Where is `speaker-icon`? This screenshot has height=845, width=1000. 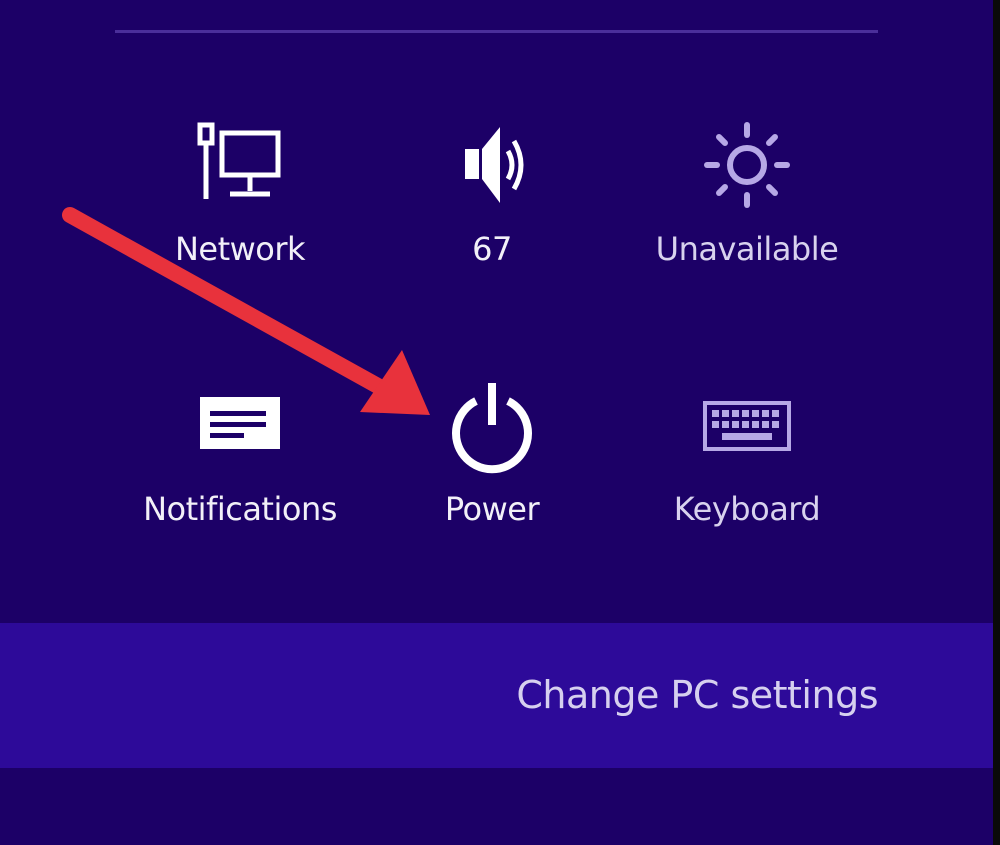 speaker-icon is located at coordinates (492, 165).